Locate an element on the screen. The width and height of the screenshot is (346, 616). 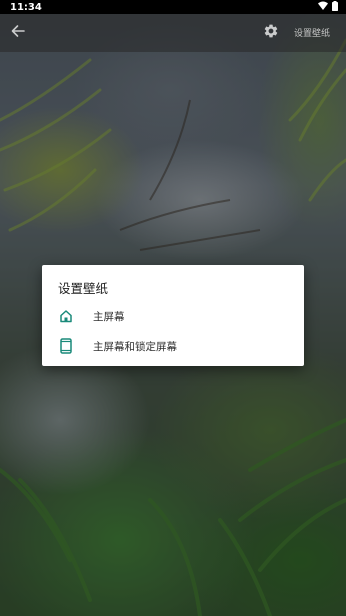
option-home-and-lock-screen: 主屏幕和锁定屏幕 is located at coordinates (173, 346).